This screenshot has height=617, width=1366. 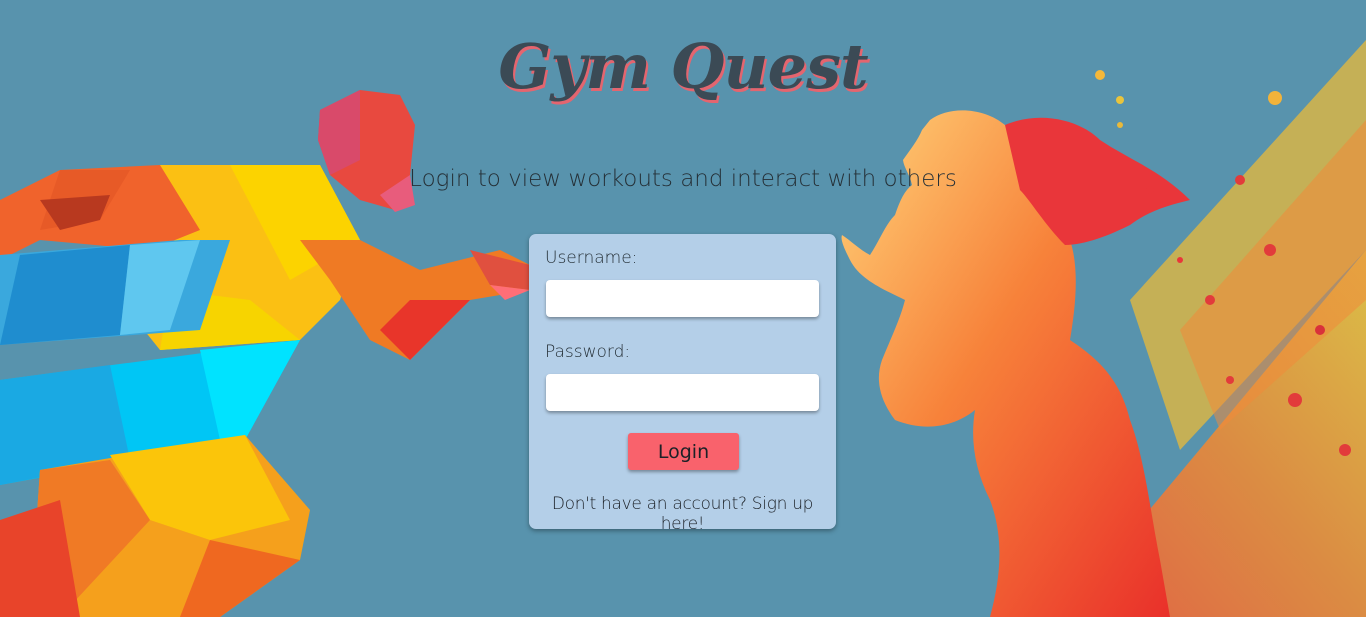 What do you see at coordinates (682, 392) in the screenshot?
I see `password-field` at bounding box center [682, 392].